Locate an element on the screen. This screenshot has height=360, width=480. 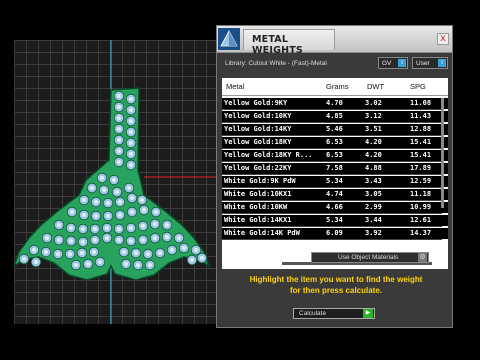
cell-grams: 4.74 is located at coordinates (334, 194).